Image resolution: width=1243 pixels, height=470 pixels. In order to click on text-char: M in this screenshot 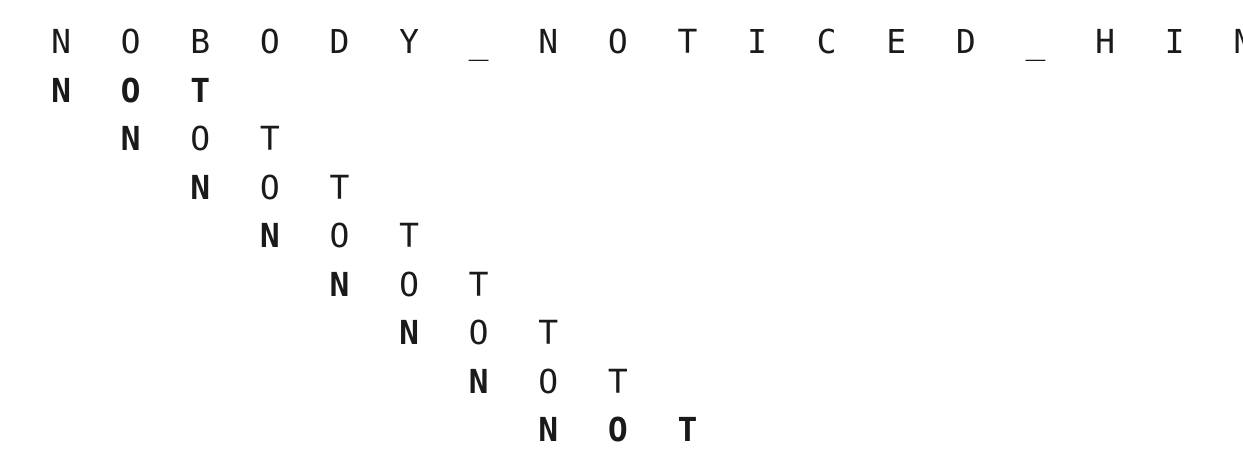, I will do `click(1233, 42)`.